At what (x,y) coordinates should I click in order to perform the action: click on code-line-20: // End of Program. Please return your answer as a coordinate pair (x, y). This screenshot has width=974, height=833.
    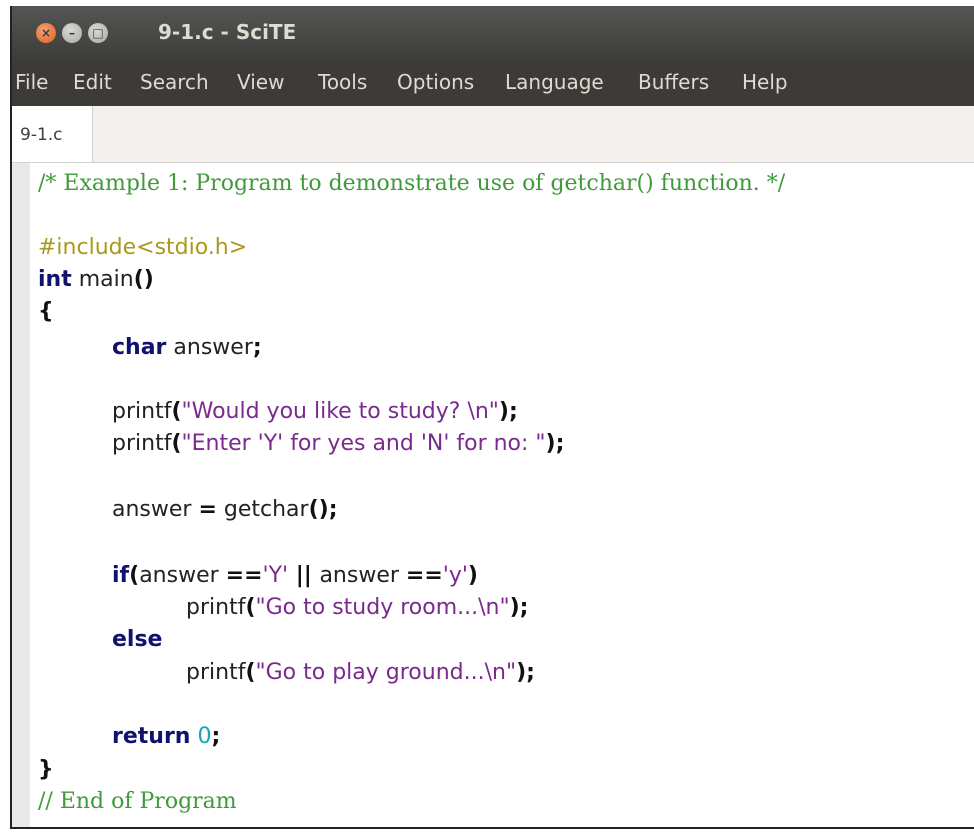
    Looking at the image, I should click on (137, 802).